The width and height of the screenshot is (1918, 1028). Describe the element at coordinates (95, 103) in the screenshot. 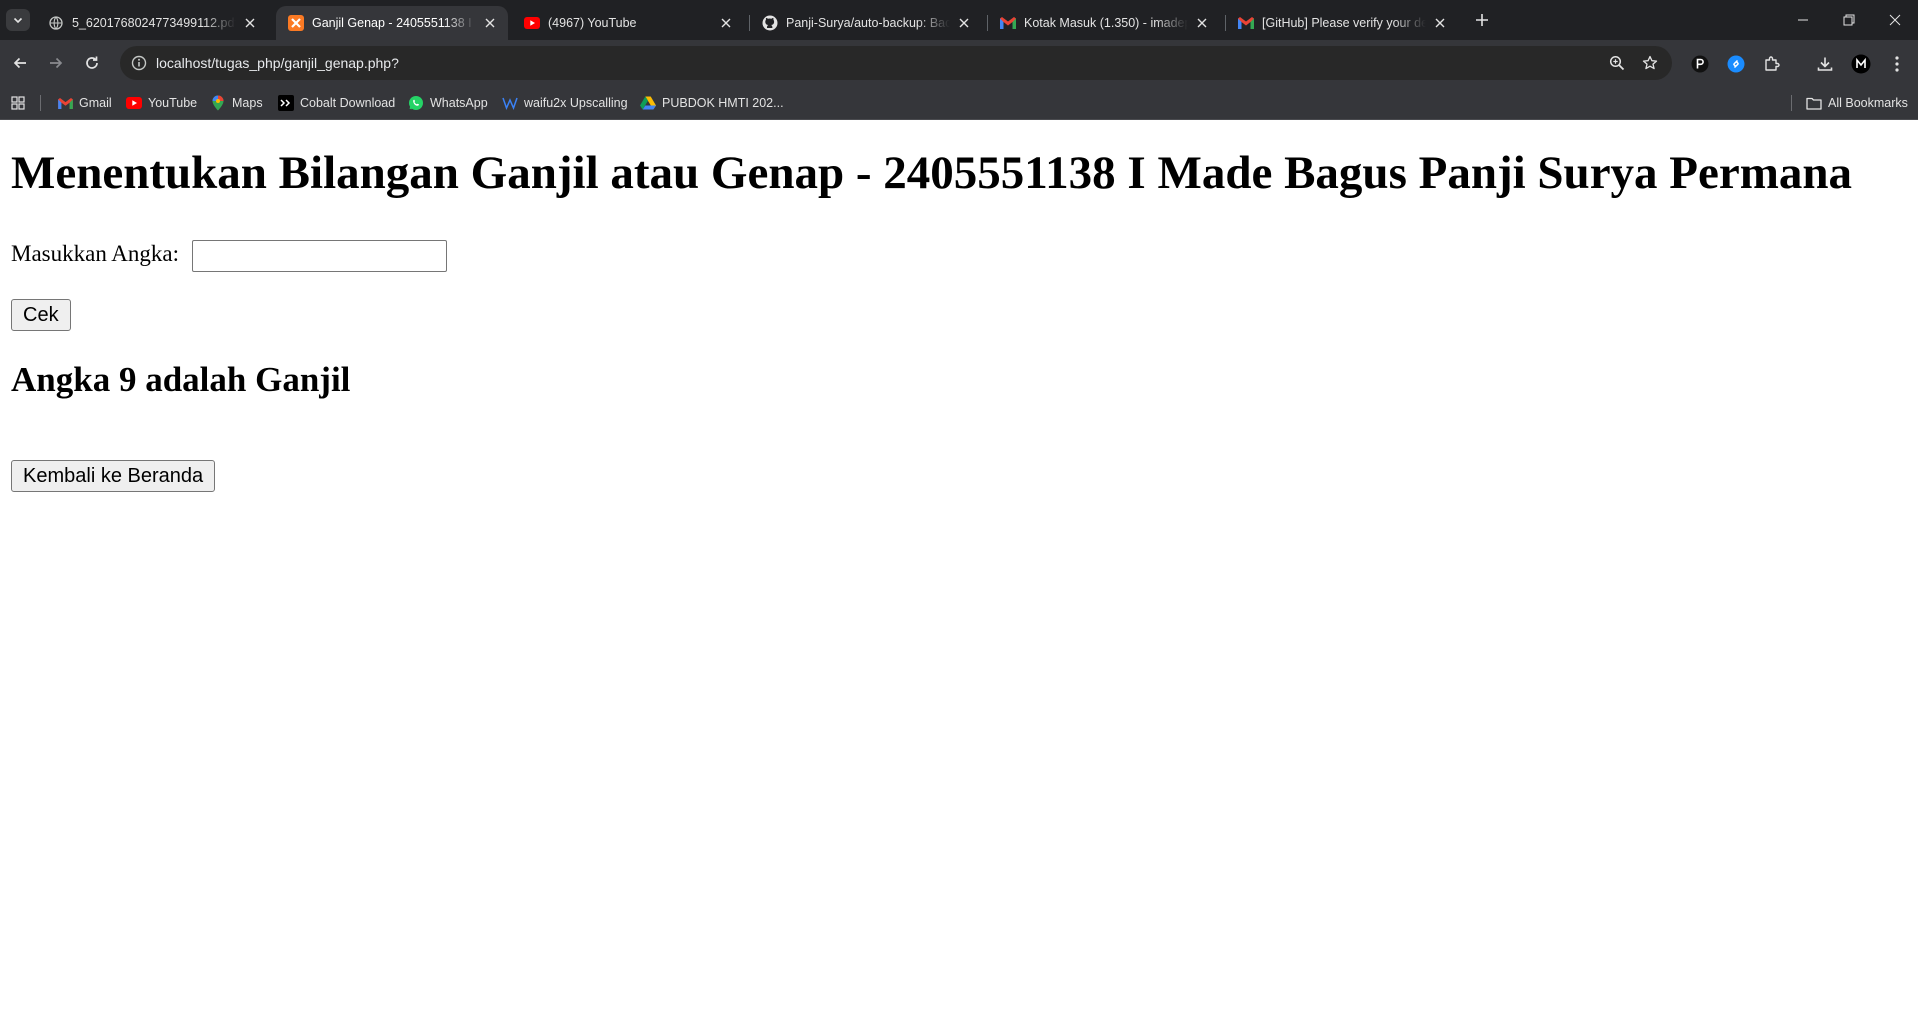

I see `bookmark-label: Gmail` at that location.